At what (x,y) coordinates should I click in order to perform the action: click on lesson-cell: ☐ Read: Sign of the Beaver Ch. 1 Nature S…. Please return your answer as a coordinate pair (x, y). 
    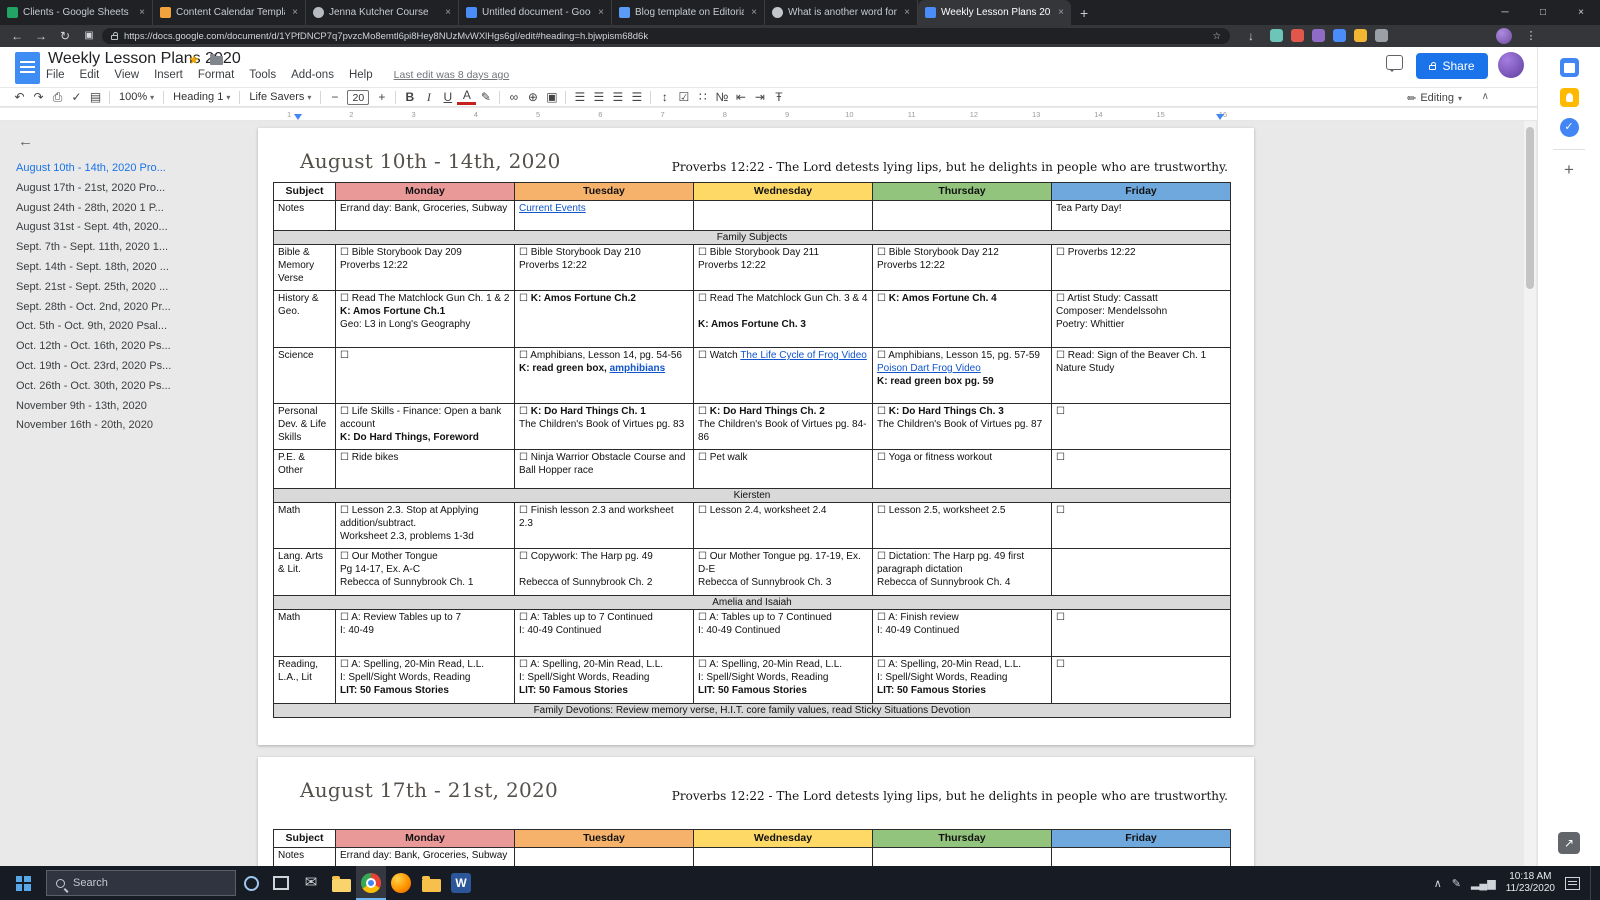
    Looking at the image, I should click on (1141, 375).